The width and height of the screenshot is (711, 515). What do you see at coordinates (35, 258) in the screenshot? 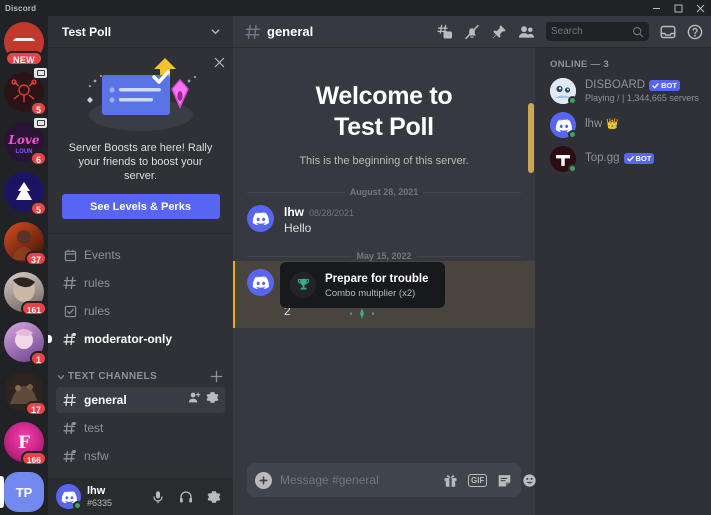
I see `server-badge: 37` at bounding box center [35, 258].